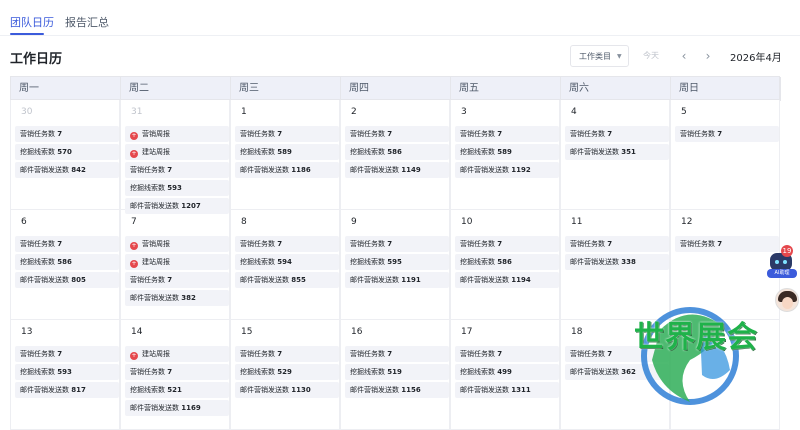 Image resolution: width=800 pixels, height=430 pixels. What do you see at coordinates (67, 170) in the screenshot?
I see `stat-event: 邮件营销发送数 842` at bounding box center [67, 170].